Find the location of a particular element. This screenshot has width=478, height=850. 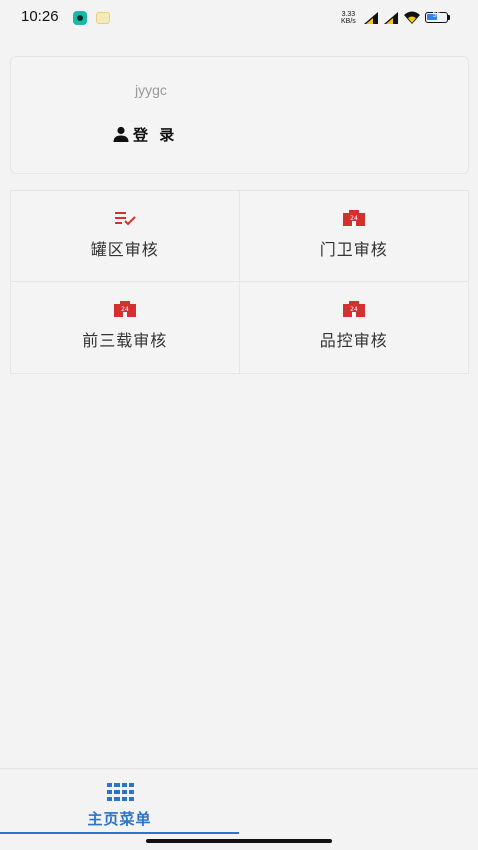

network-speed: 3.33 KB/s is located at coordinates (348, 18).